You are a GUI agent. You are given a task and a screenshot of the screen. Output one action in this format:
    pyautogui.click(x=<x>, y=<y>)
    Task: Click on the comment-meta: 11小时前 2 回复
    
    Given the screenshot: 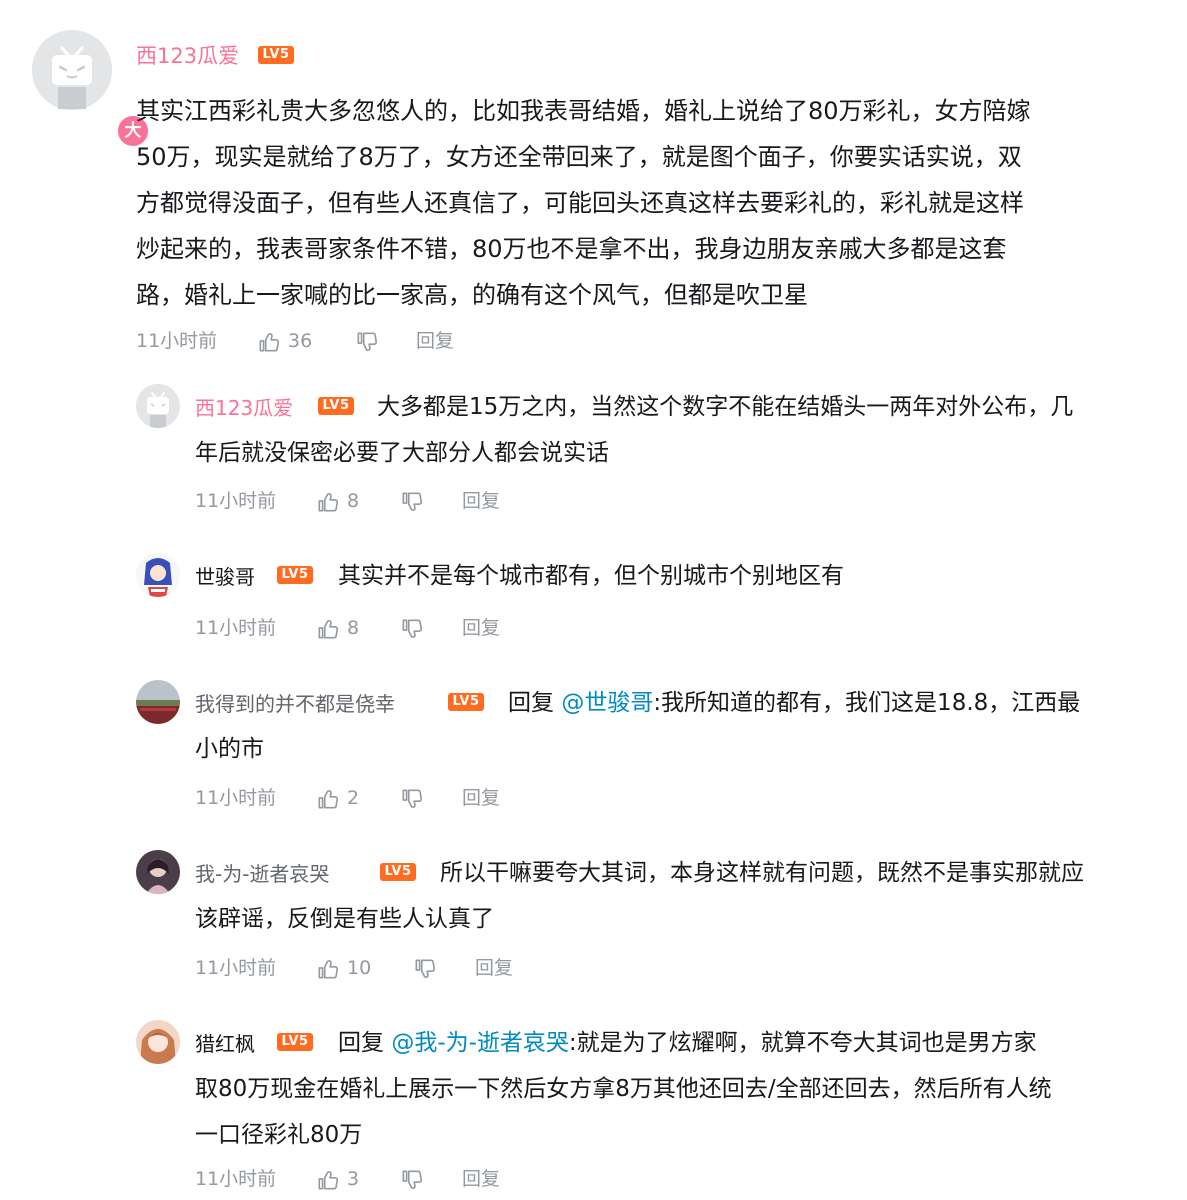 What is the action you would take?
    pyautogui.click(x=395, y=798)
    